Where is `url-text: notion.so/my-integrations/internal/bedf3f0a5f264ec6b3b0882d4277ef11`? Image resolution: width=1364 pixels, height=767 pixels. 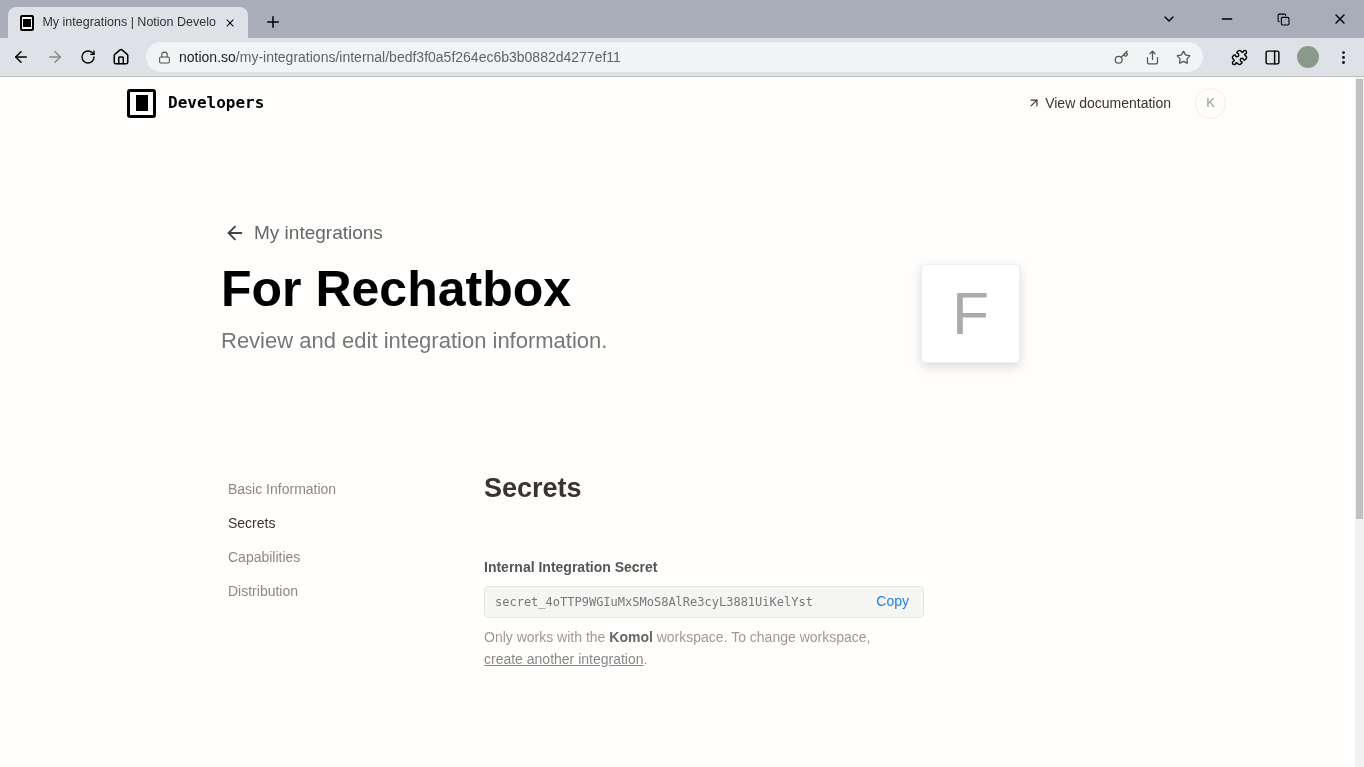 url-text: notion.so/my-integrations/internal/bedf3f0a5f264ec6b3b0882d4277ef11 is located at coordinates (400, 57).